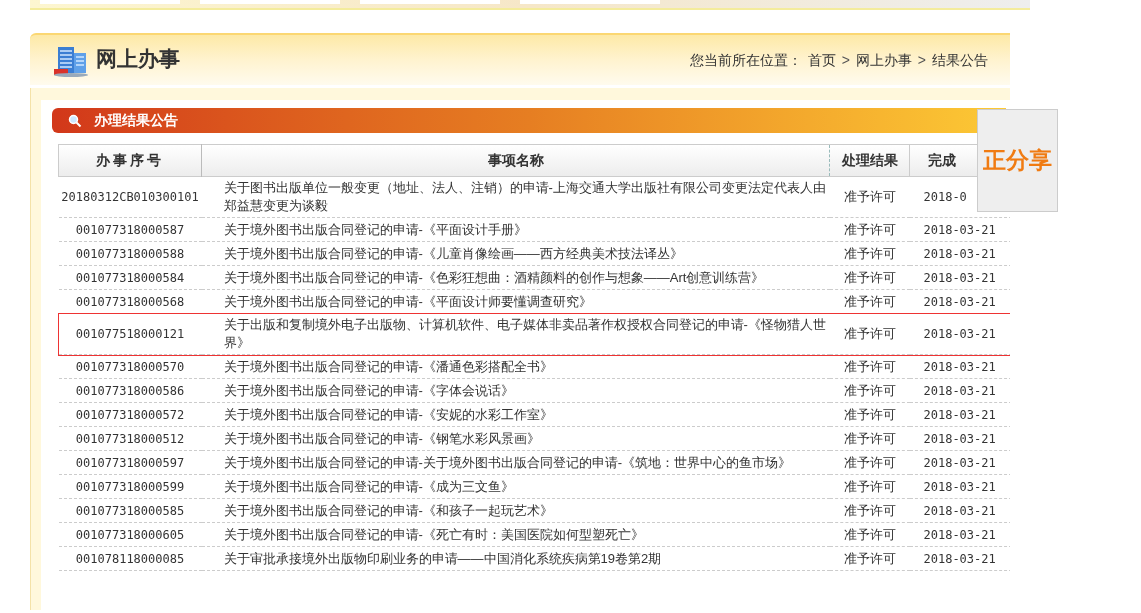 This screenshot has width=1141, height=613. What do you see at coordinates (130, 334) in the screenshot?
I see `id-cell: 001077518000121` at bounding box center [130, 334].